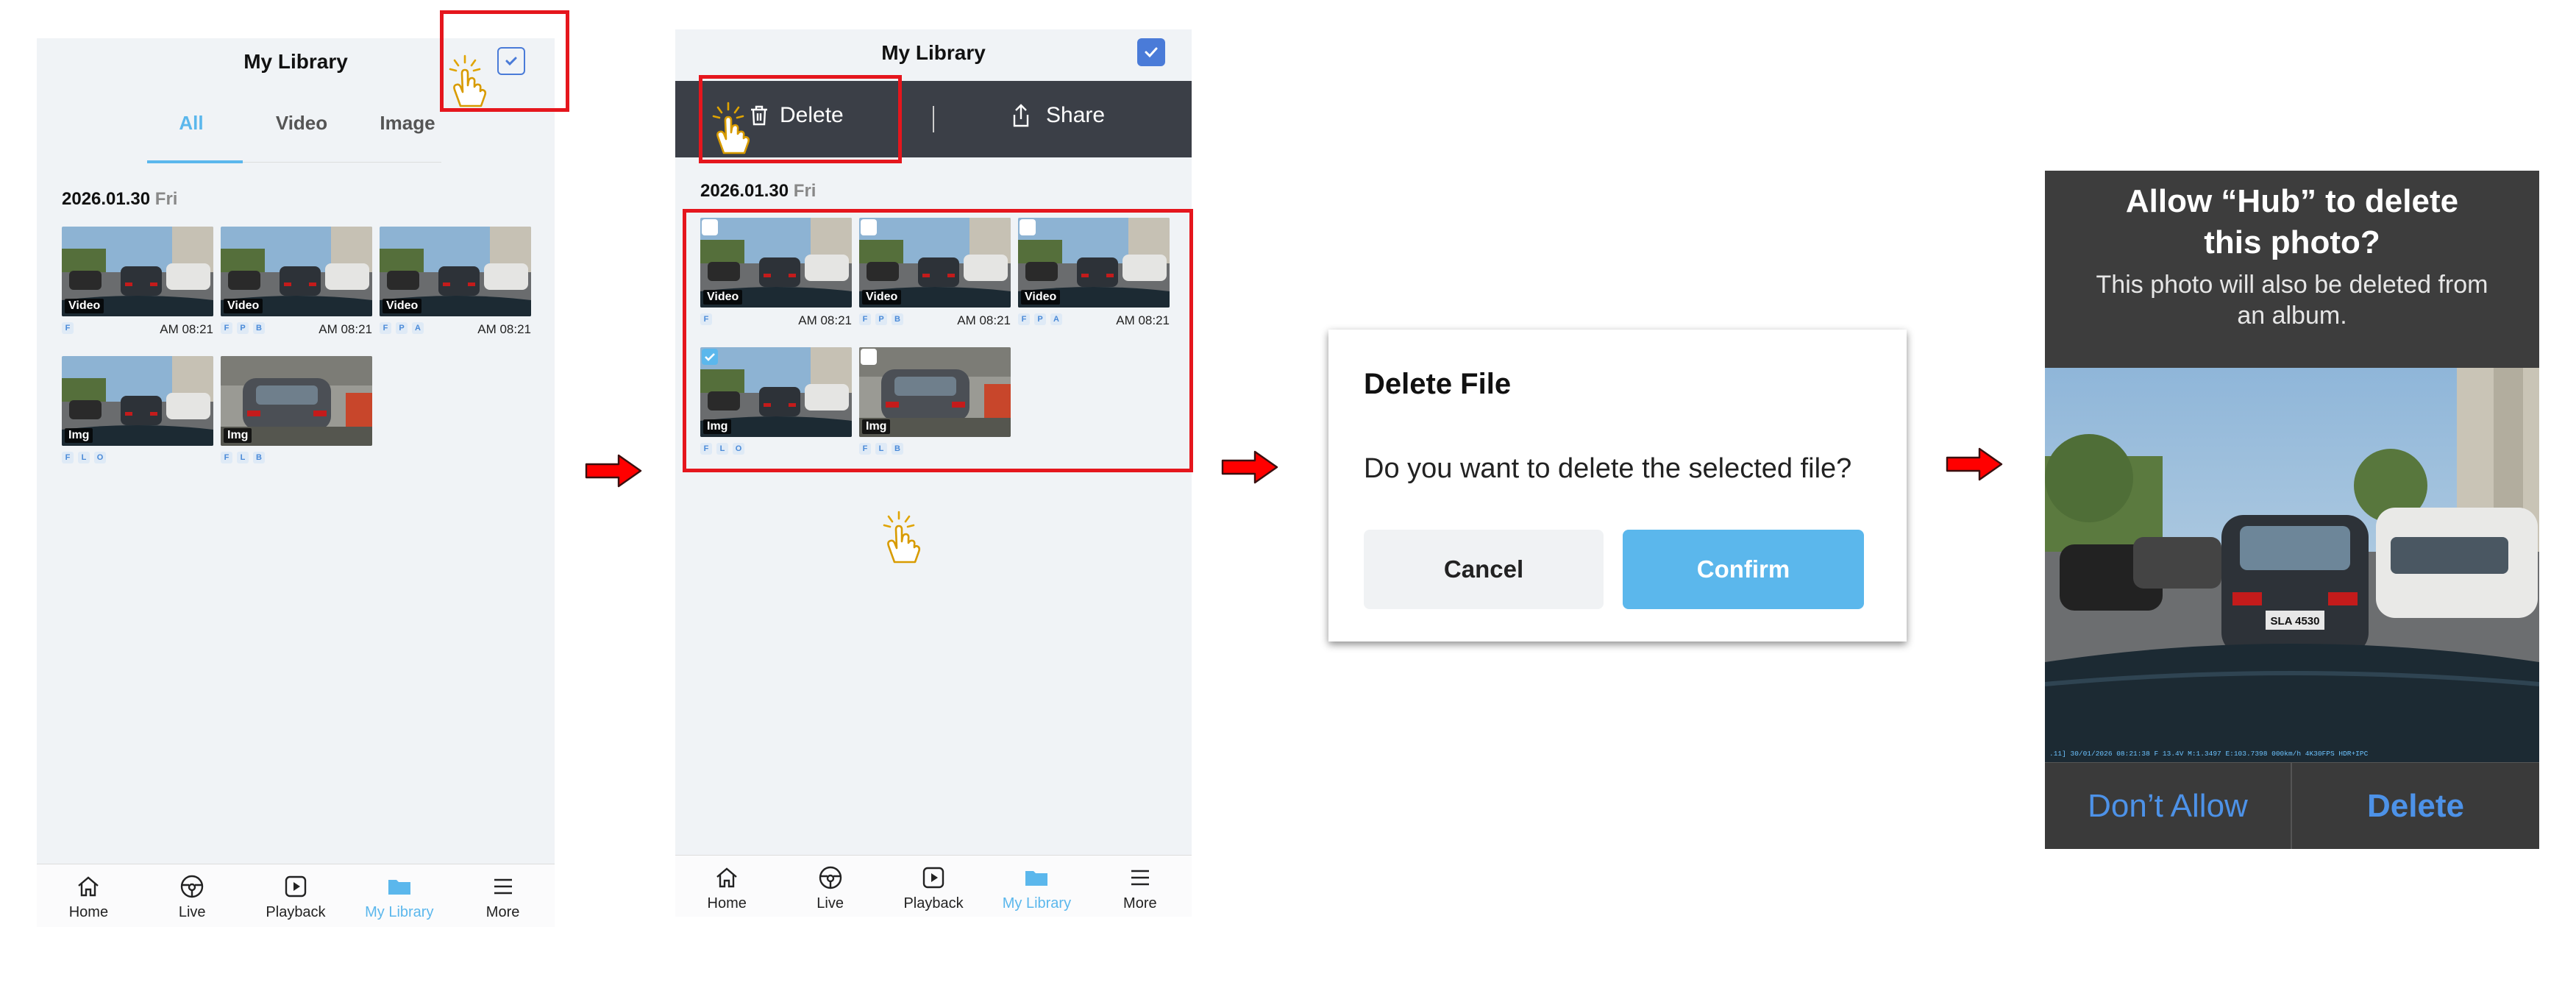  I want to click on share-icon, so click(1021, 115).